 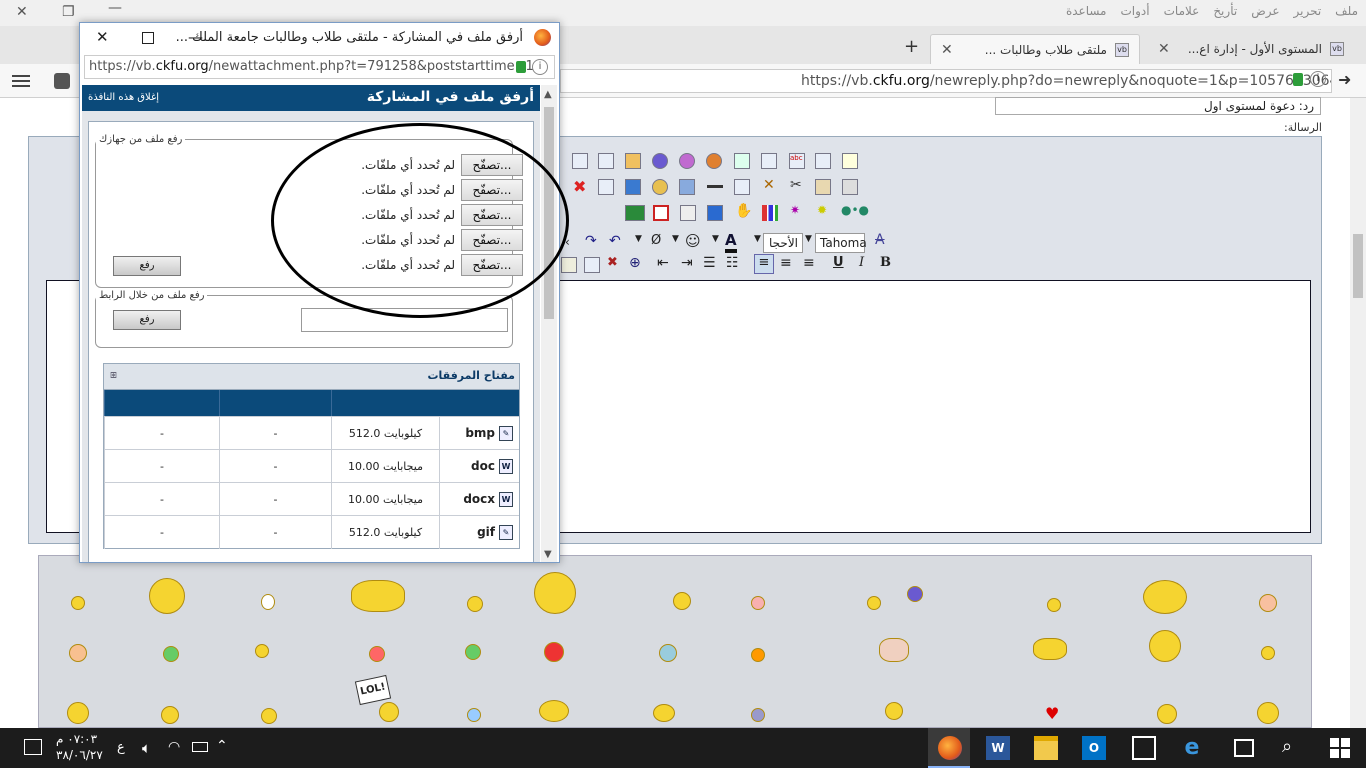 I want to click on close-icon: ✕, so click(x=22, y=12).